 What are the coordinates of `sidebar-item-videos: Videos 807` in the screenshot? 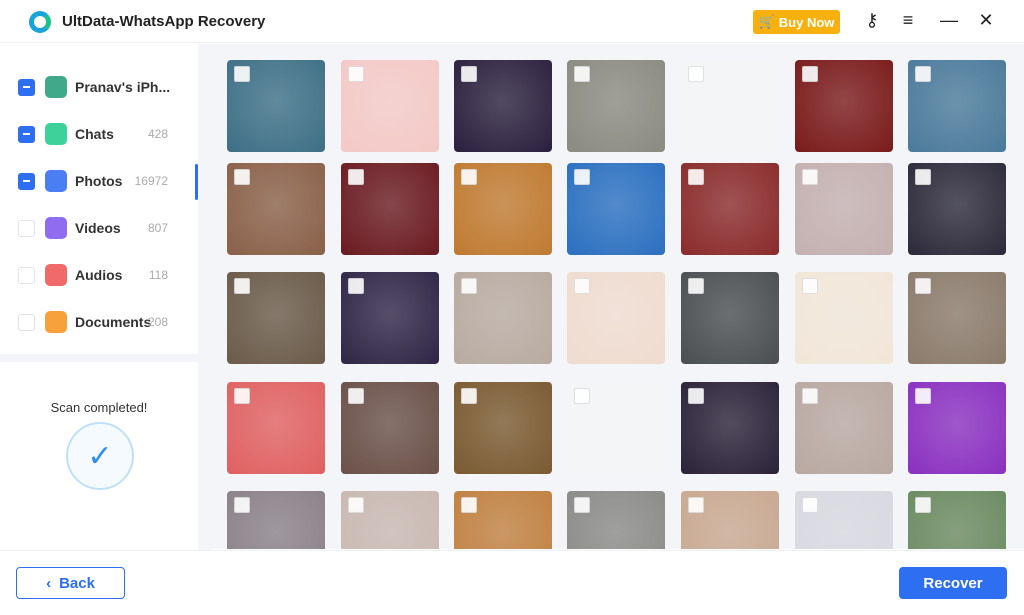 It's located at (103, 228).